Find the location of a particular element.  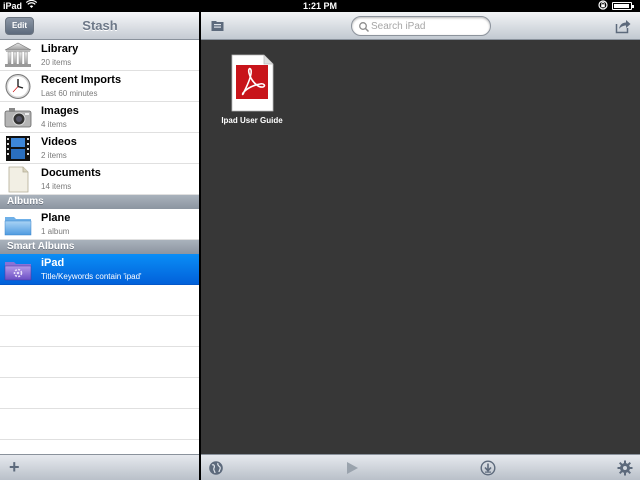

sidebar-item-videos: Videos 2 items is located at coordinates (99, 148).